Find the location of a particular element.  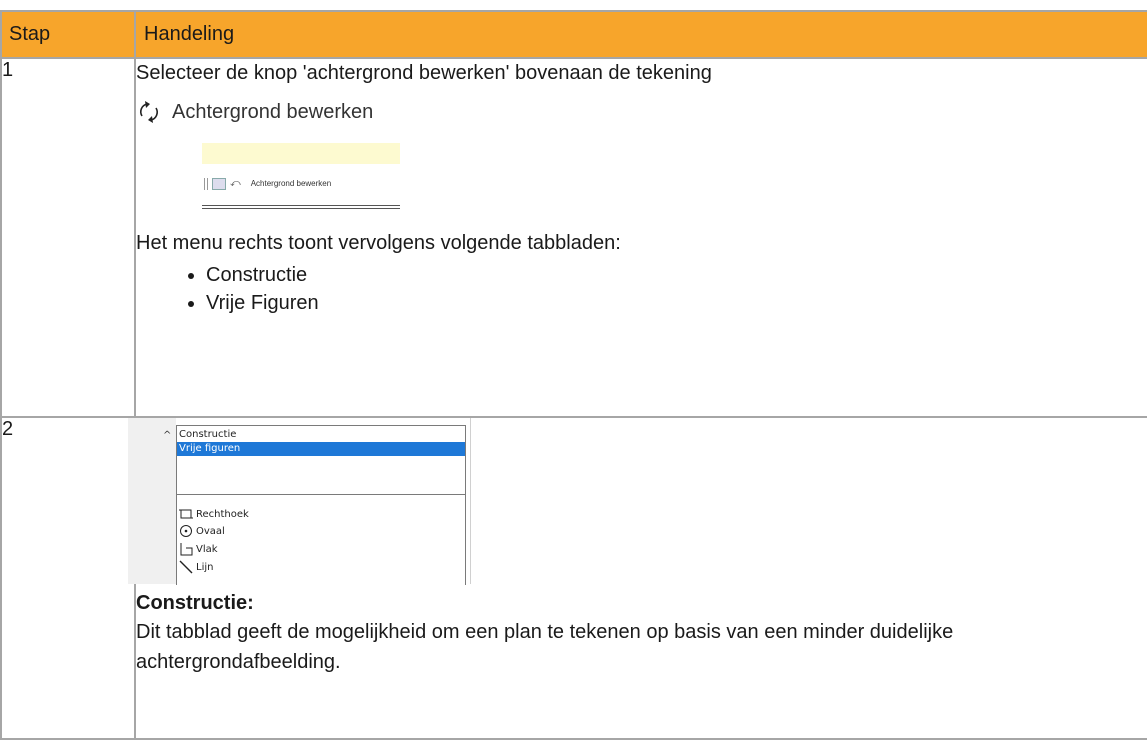

oval-icon is located at coordinates (186, 531).